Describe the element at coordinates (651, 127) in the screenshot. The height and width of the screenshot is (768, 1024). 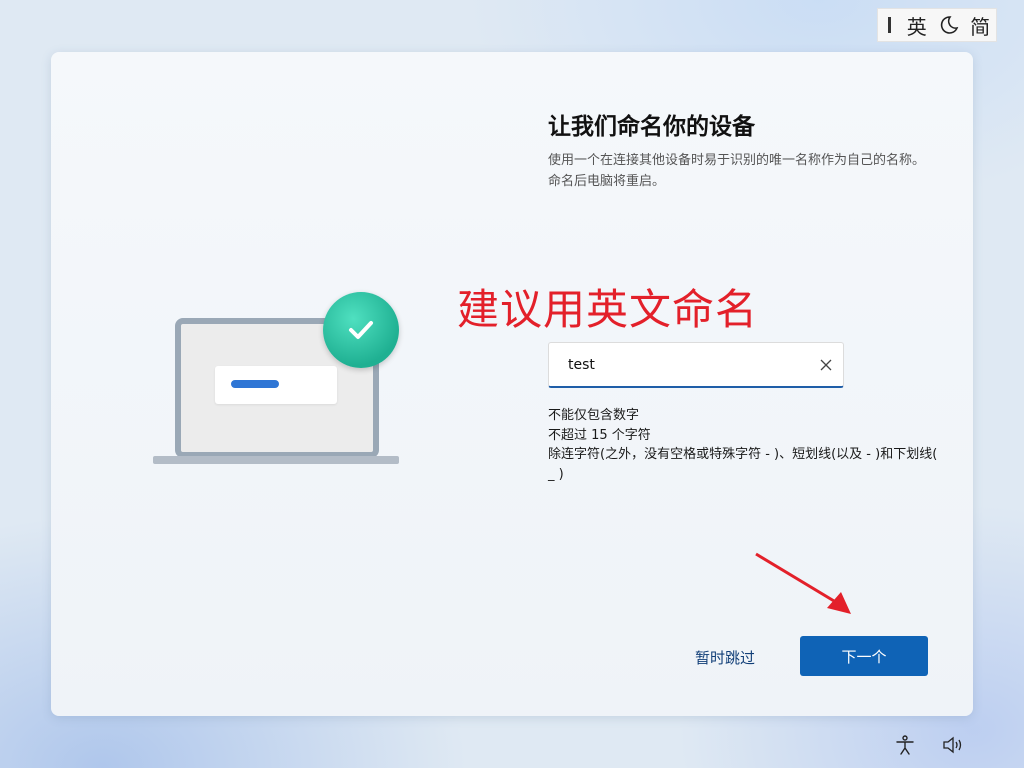
I see `page-title: 让我们命名你的设备` at that location.